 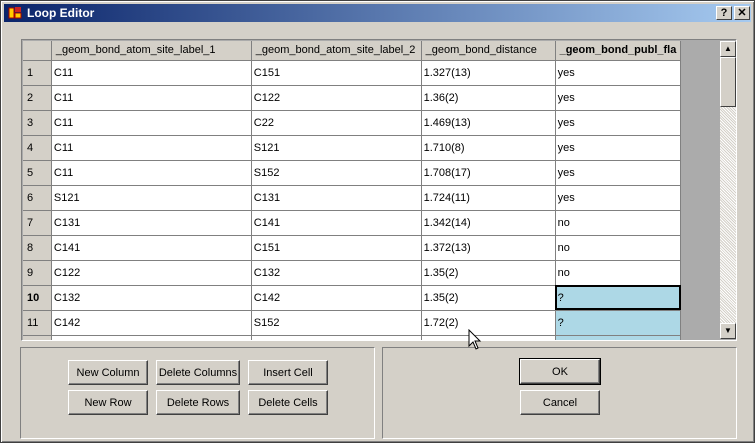 What do you see at coordinates (37, 51) in the screenshot?
I see `corner-cell` at bounding box center [37, 51].